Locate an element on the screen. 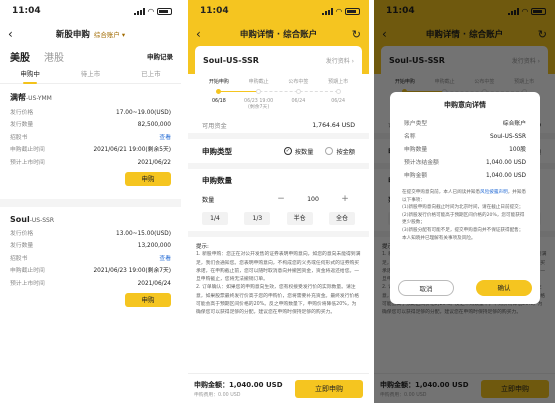 This screenshot has width=558, height=403. listing-date-row: 预计上市时间 2021/06/22 is located at coordinates (90, 162).